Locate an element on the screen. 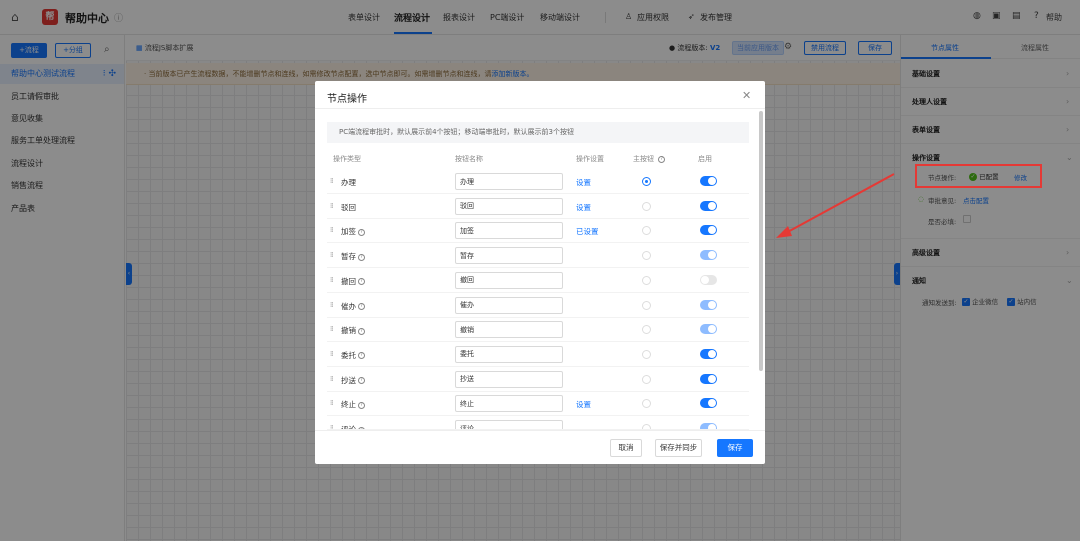  op-type-cell: 加签? is located at coordinates (353, 231).